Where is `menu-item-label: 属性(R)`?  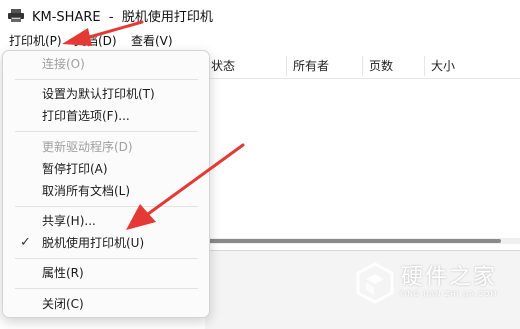
menu-item-label: 属性(R) is located at coordinates (63, 273).